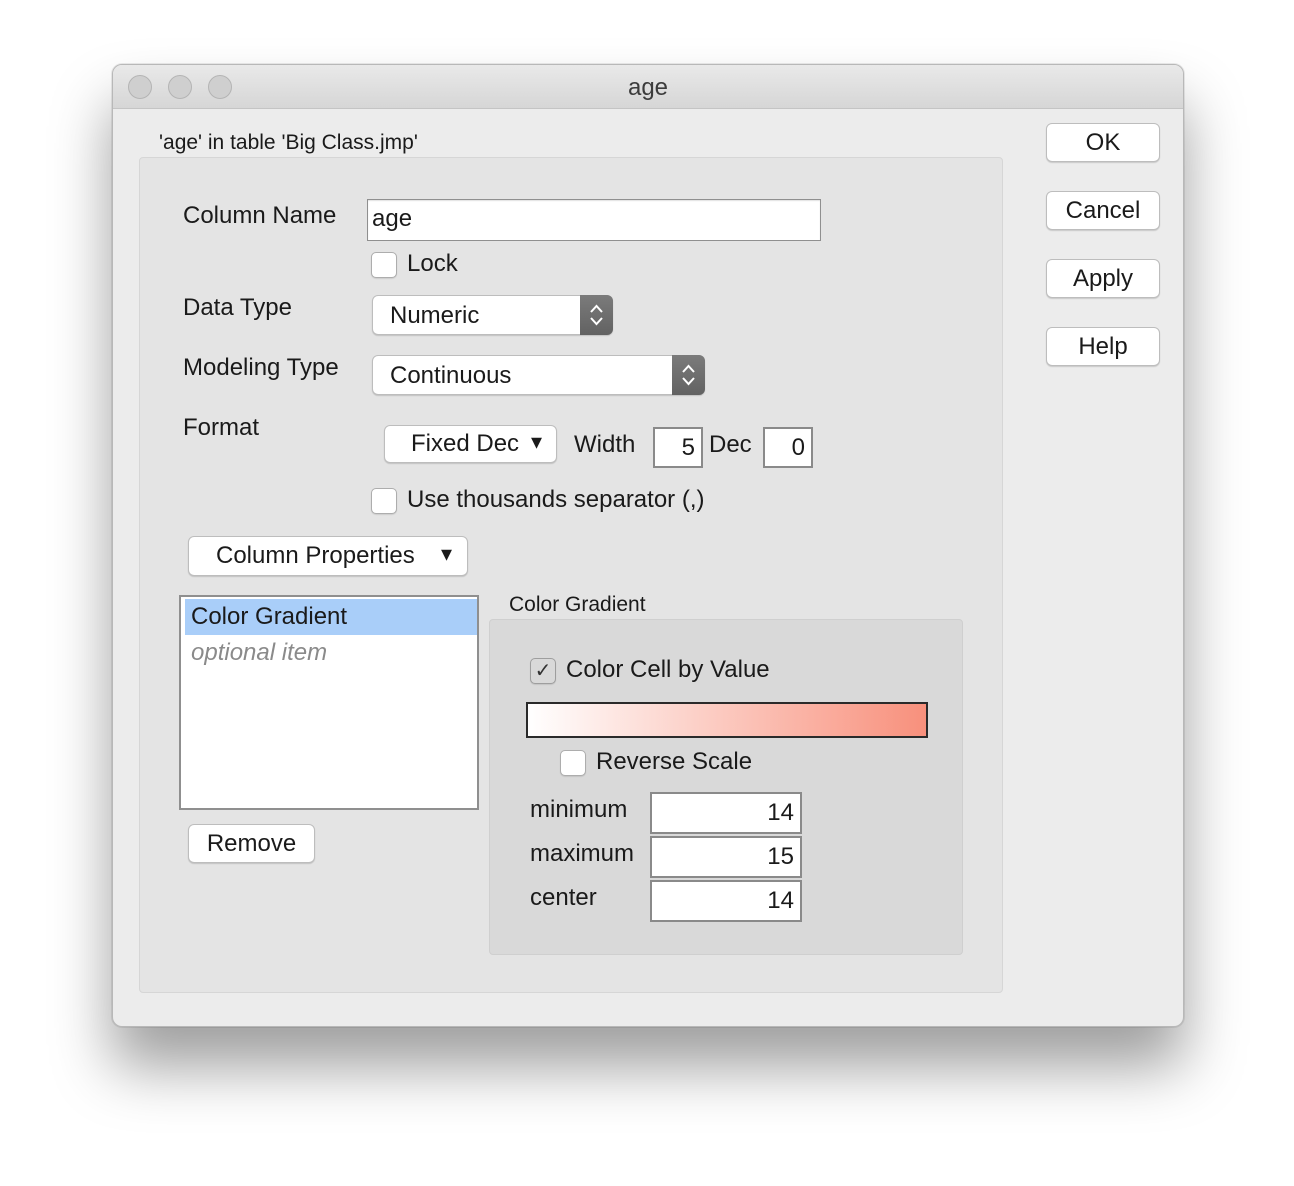 This screenshot has width=1294, height=1186. Describe the element at coordinates (594, 220) in the screenshot. I see `column-name-input: age` at that location.